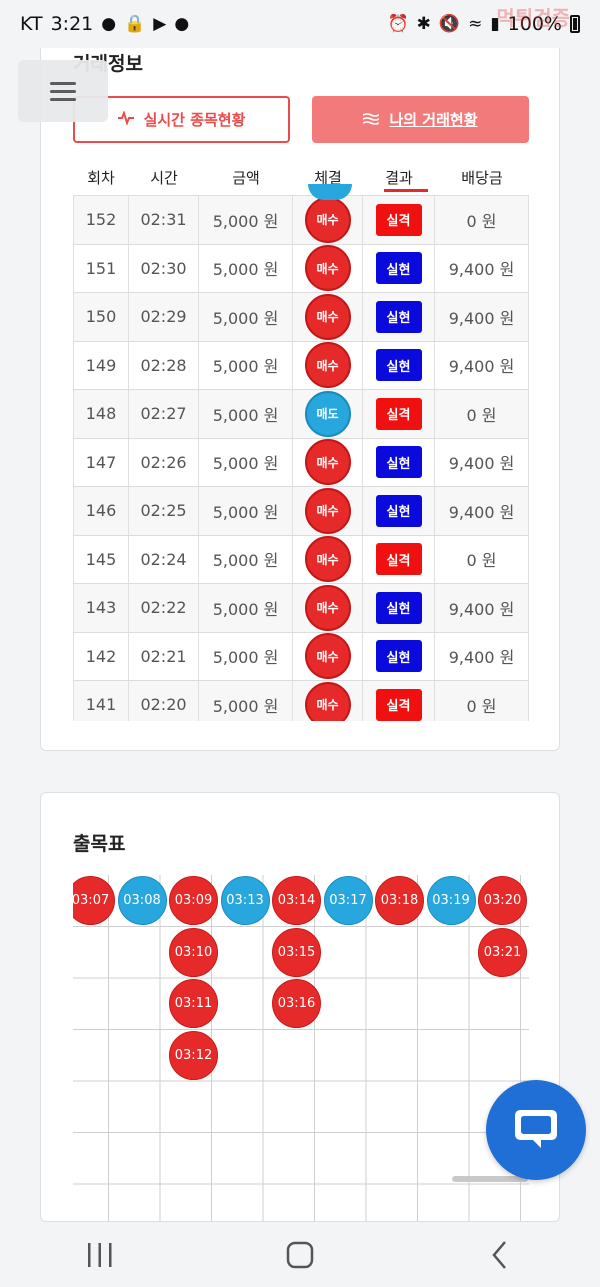  I want to click on recent-apps-button, so click(100, 1255).